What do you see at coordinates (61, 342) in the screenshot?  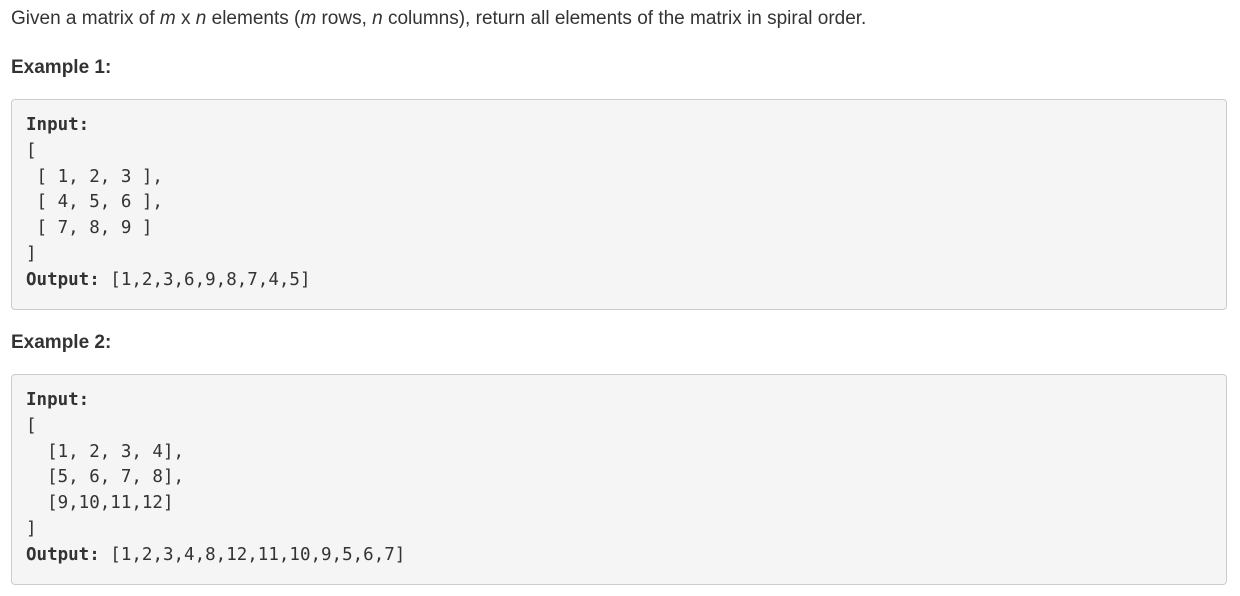 I see `example-2-heading: Example 2:` at bounding box center [61, 342].